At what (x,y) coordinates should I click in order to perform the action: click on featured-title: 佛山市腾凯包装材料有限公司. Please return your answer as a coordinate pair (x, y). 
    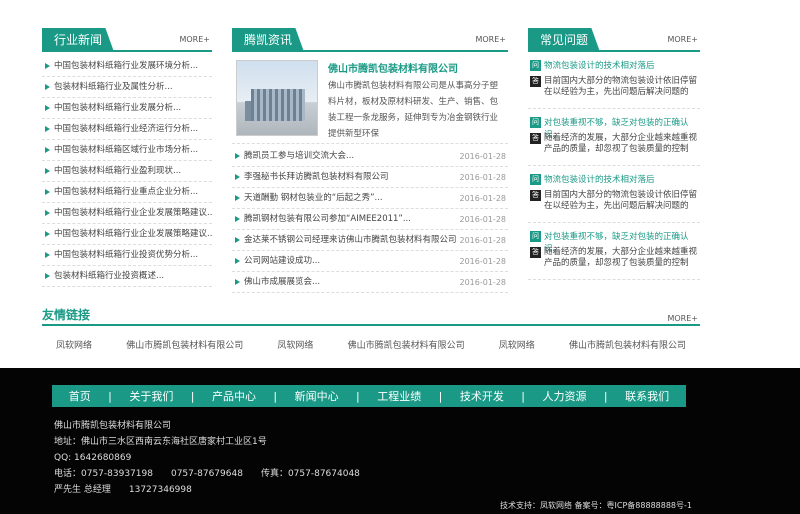
    Looking at the image, I should click on (393, 67).